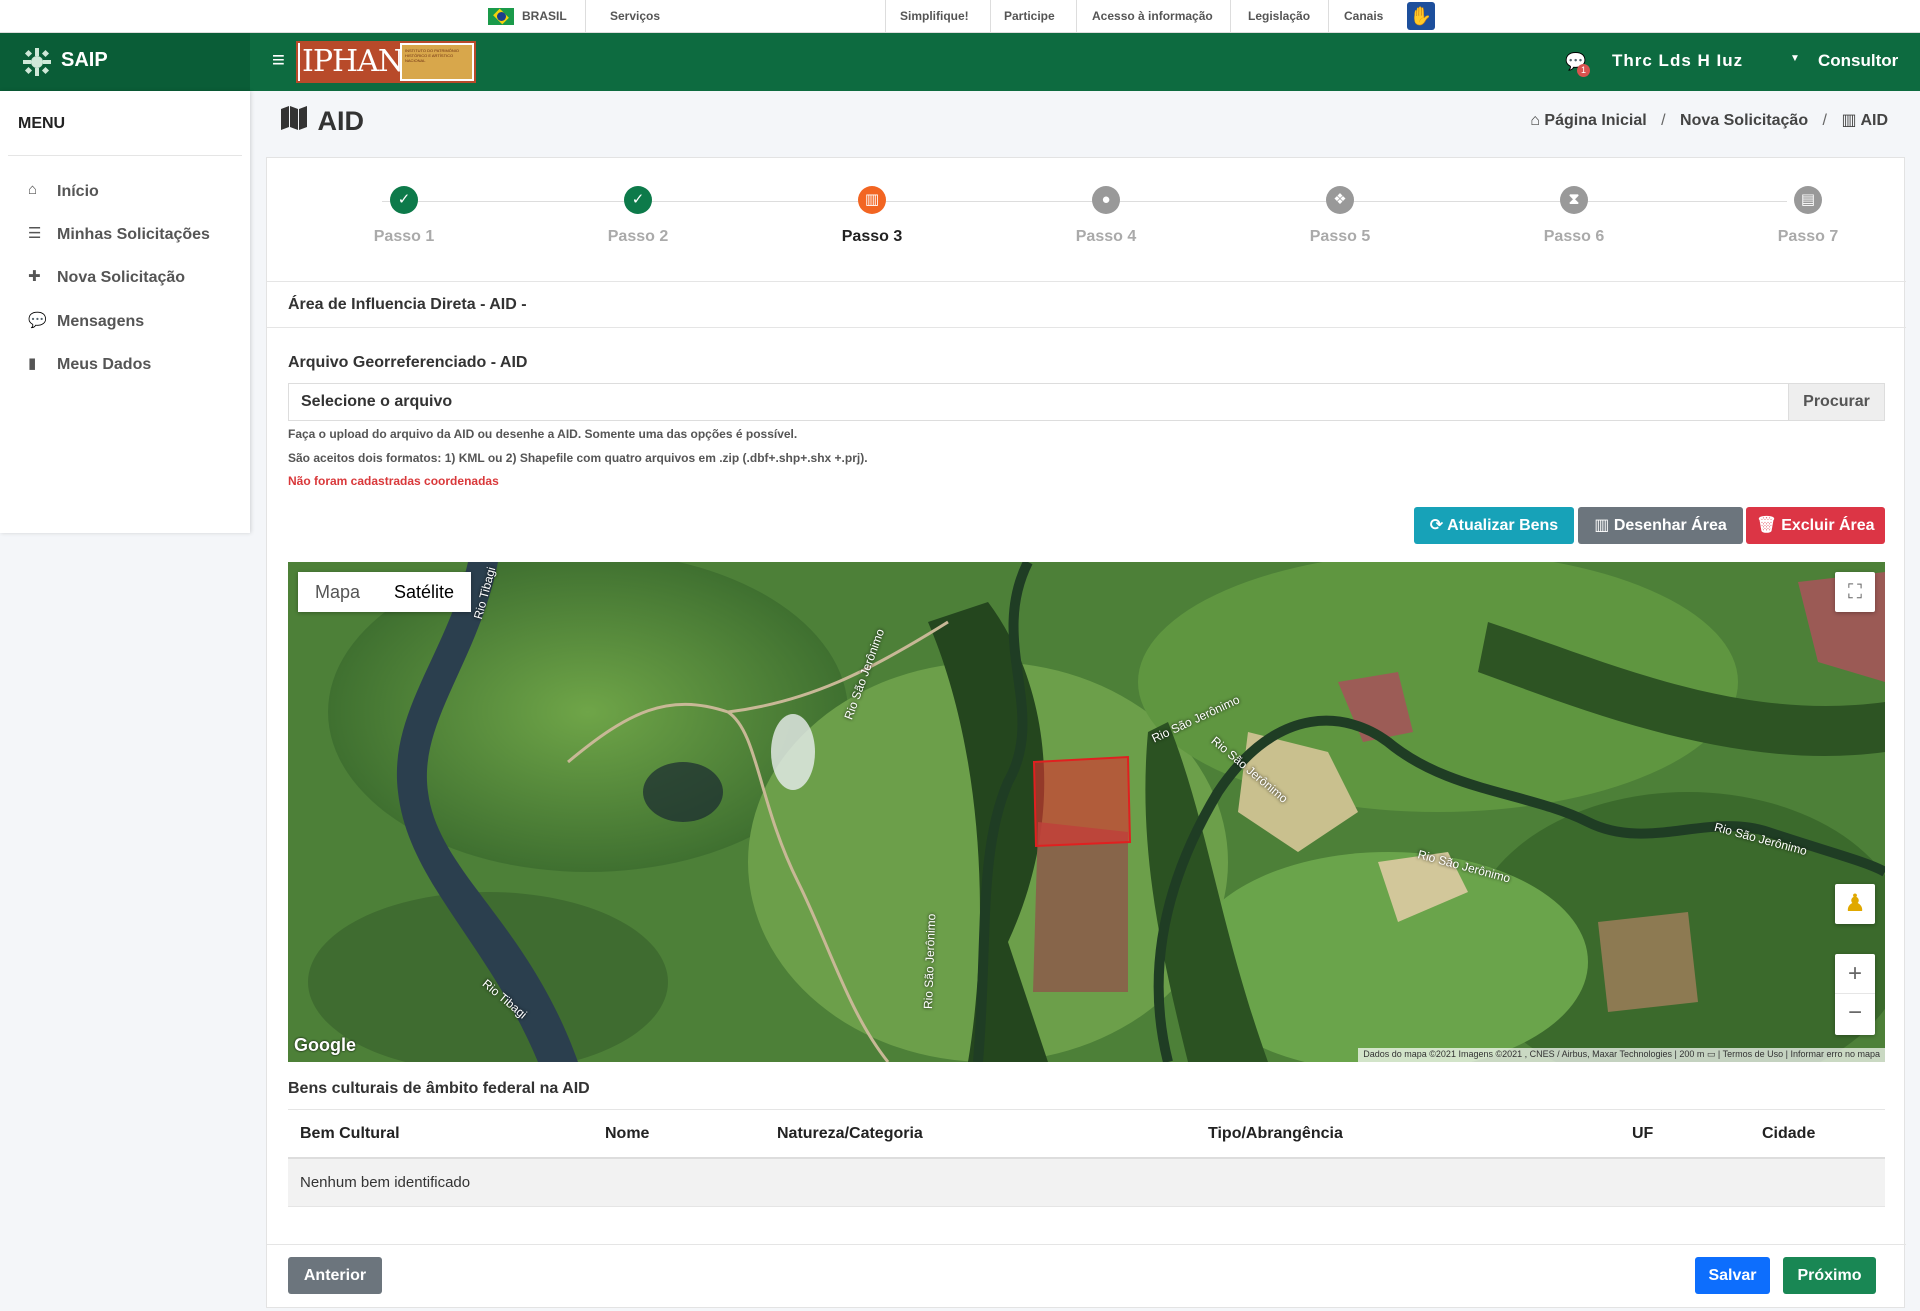 This screenshot has width=1920, height=1311. What do you see at coordinates (1152, 16) in the screenshot?
I see `gov-link-acesso: Acesso à informação` at bounding box center [1152, 16].